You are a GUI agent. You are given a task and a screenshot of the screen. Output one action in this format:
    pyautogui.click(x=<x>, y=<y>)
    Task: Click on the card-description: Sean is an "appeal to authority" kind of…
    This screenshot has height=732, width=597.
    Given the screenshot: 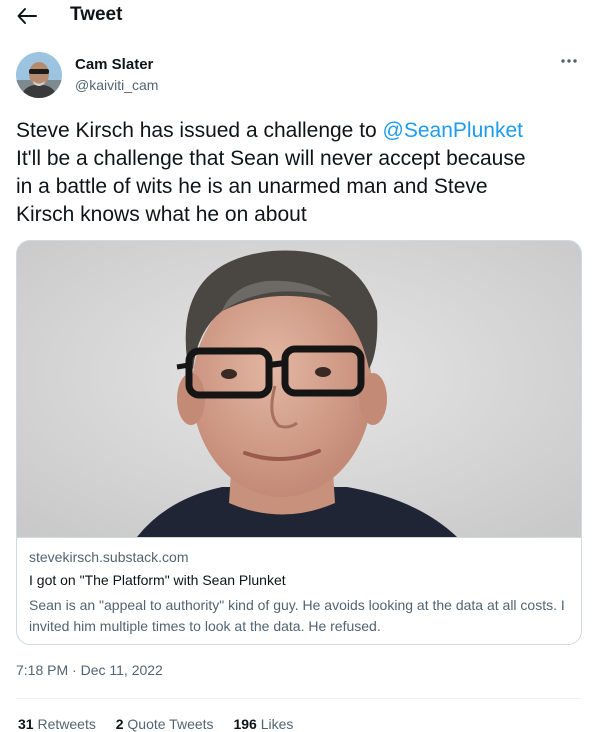 What is the action you would take?
    pyautogui.click(x=297, y=615)
    